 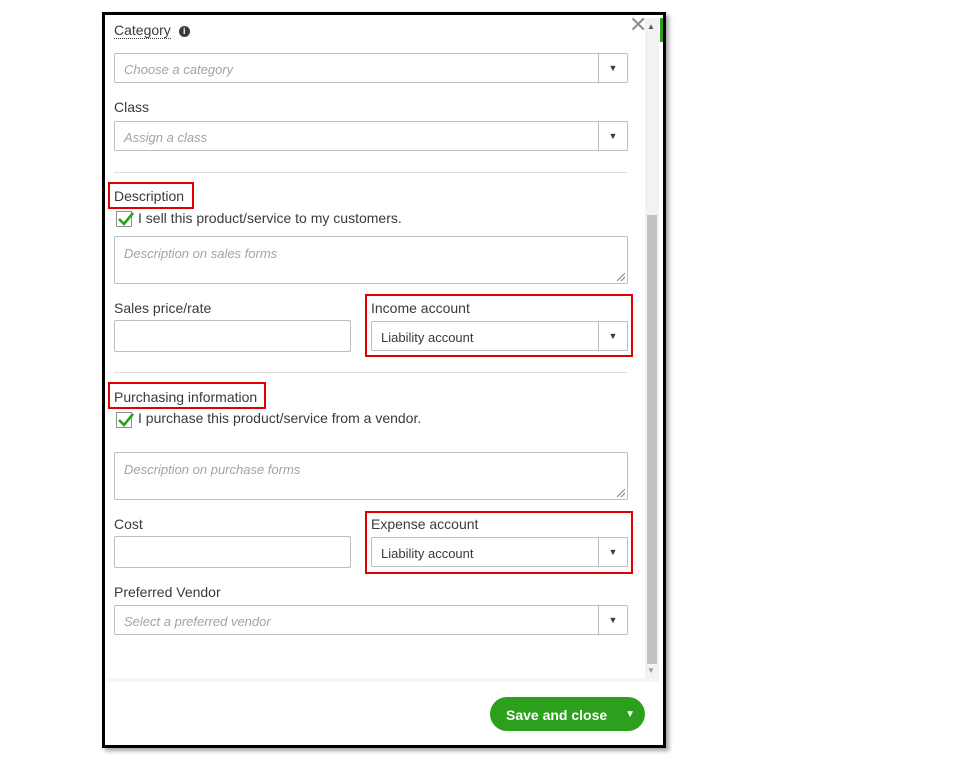 What do you see at coordinates (427, 553) in the screenshot?
I see `expense-account-value: Liability account` at bounding box center [427, 553].